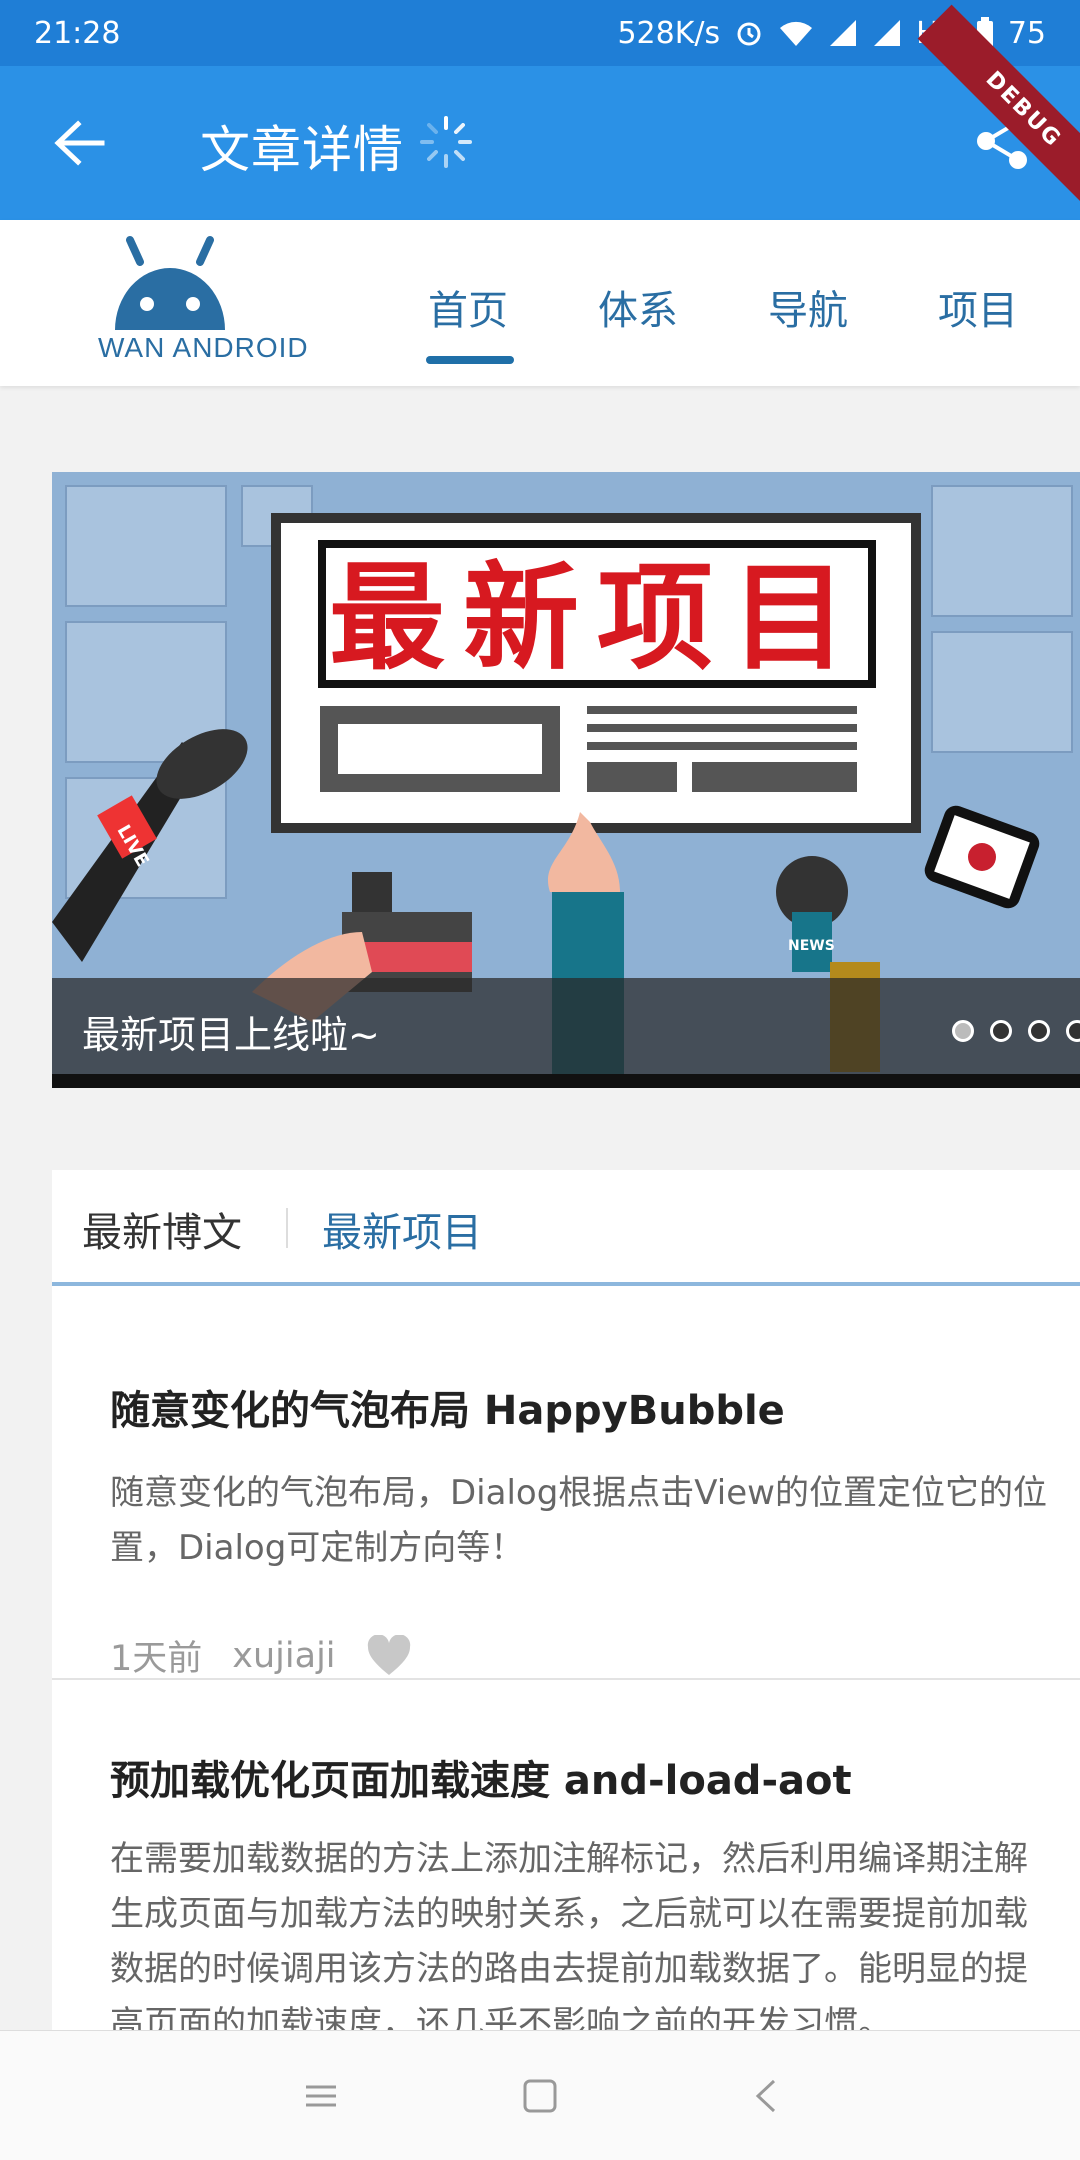  I want to click on back-icon, so click(767, 2096).